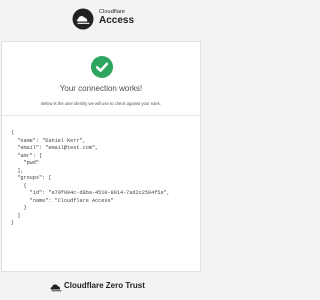  I want to click on header: Cloudflare Access, so click(101, 20).